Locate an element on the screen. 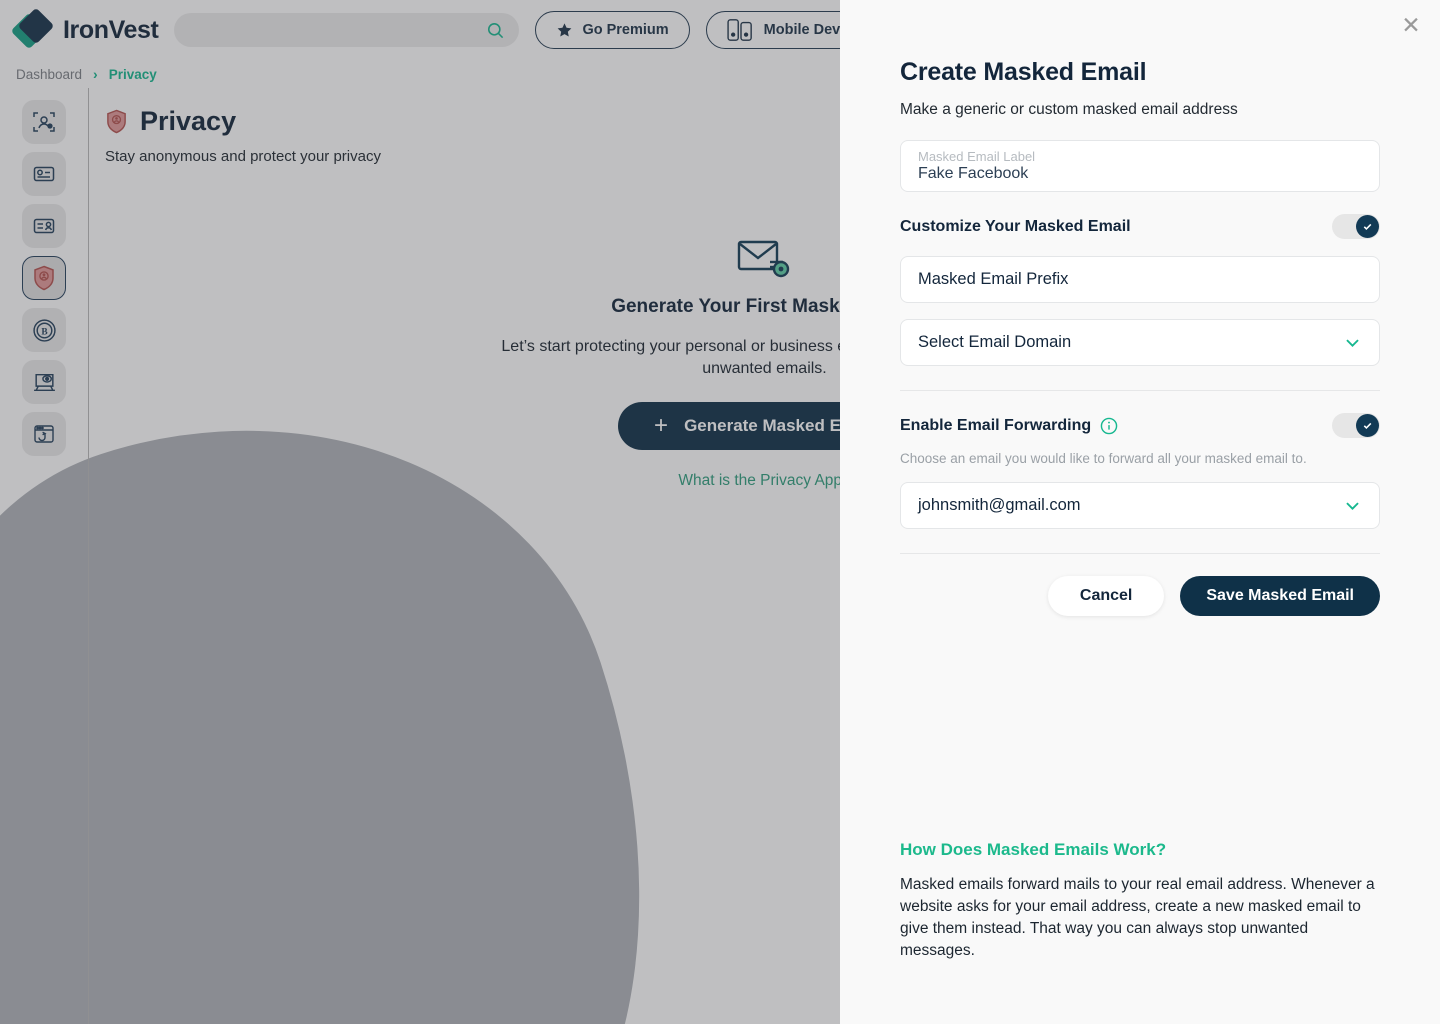  customize-toggle is located at coordinates (1356, 226).